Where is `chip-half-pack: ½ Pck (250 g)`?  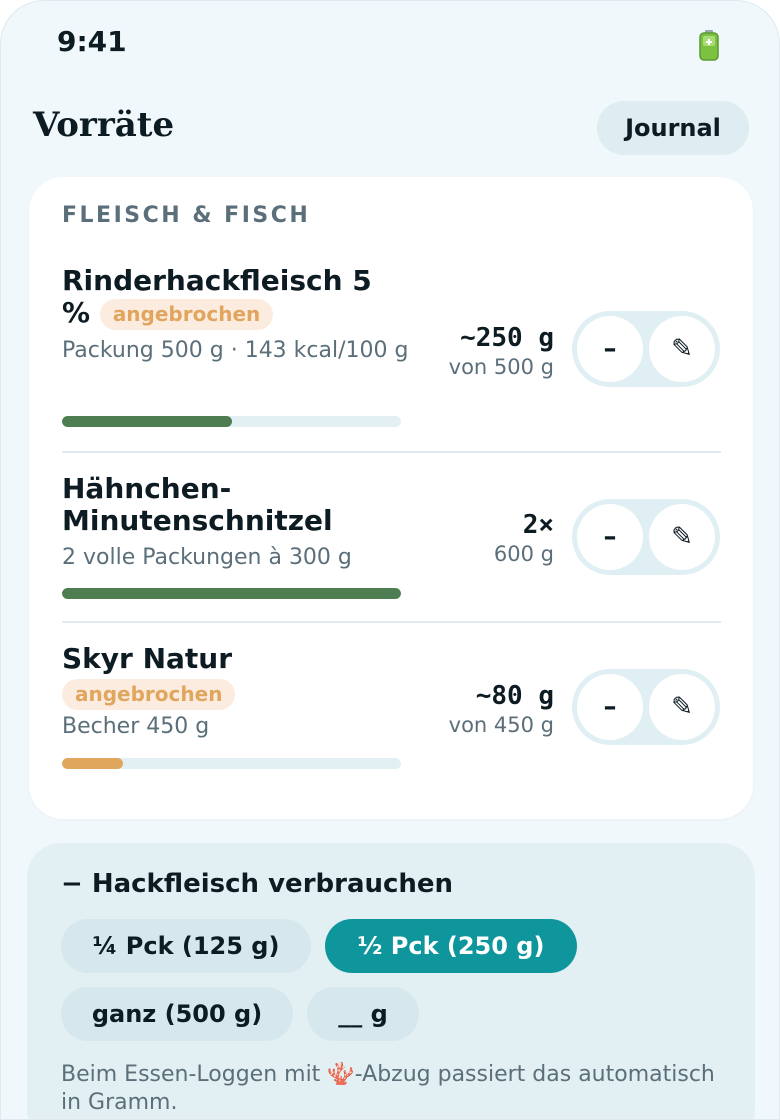 chip-half-pack: ½ Pck (250 g) is located at coordinates (451, 946).